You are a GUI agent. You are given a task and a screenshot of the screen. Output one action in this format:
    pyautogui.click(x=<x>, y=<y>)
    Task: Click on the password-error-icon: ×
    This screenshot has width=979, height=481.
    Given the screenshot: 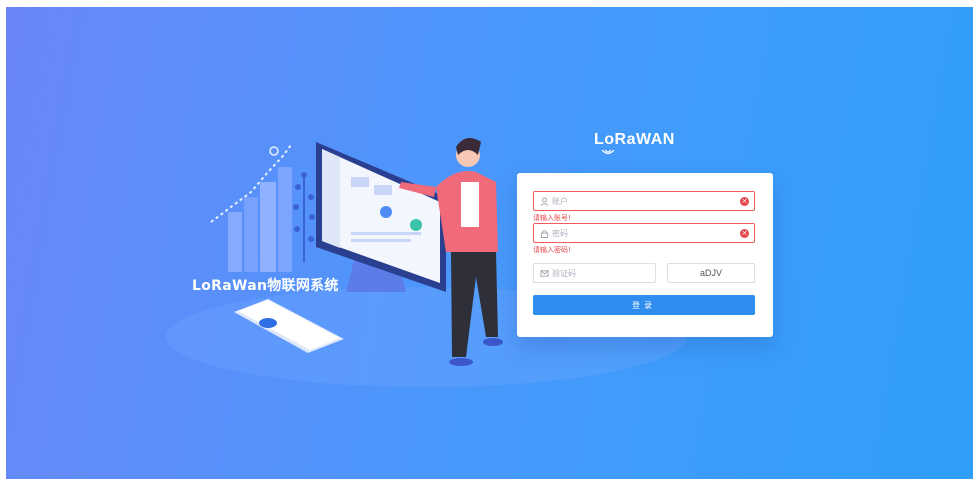 What is the action you would take?
    pyautogui.click(x=744, y=233)
    